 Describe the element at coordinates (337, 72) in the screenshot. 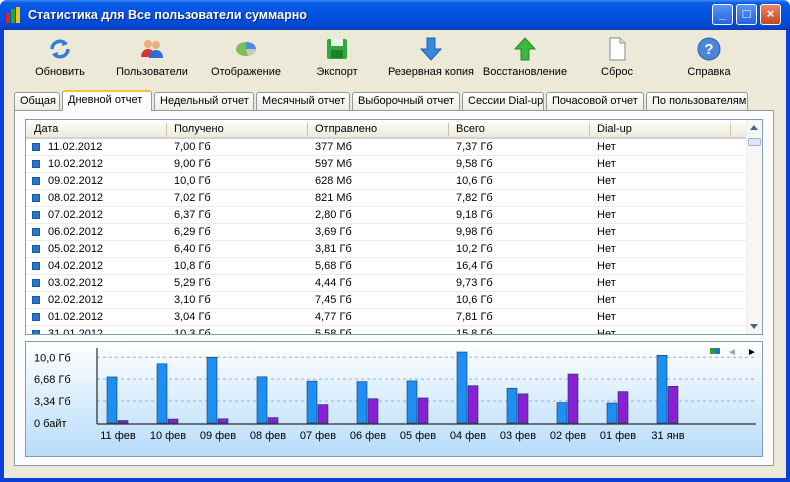

I see `export-label: Экспорт` at that location.